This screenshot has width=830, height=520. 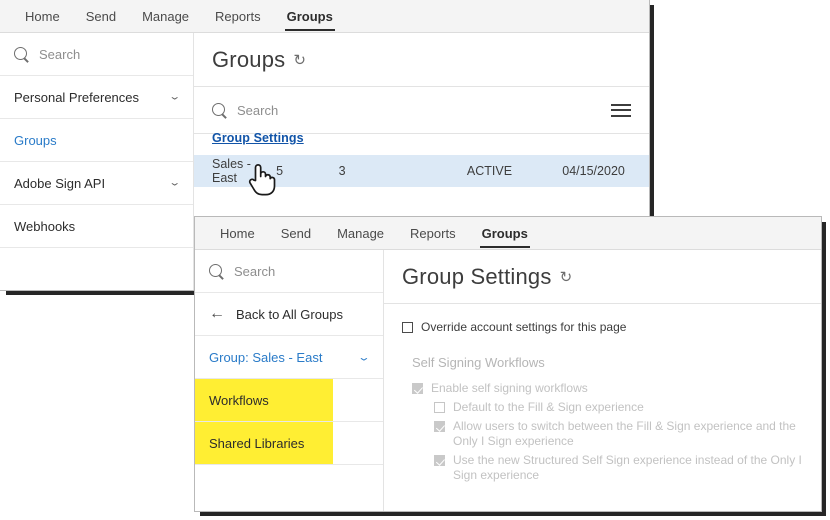 What do you see at coordinates (96, 140) in the screenshot?
I see `sidebar-item-groups: Groups` at bounding box center [96, 140].